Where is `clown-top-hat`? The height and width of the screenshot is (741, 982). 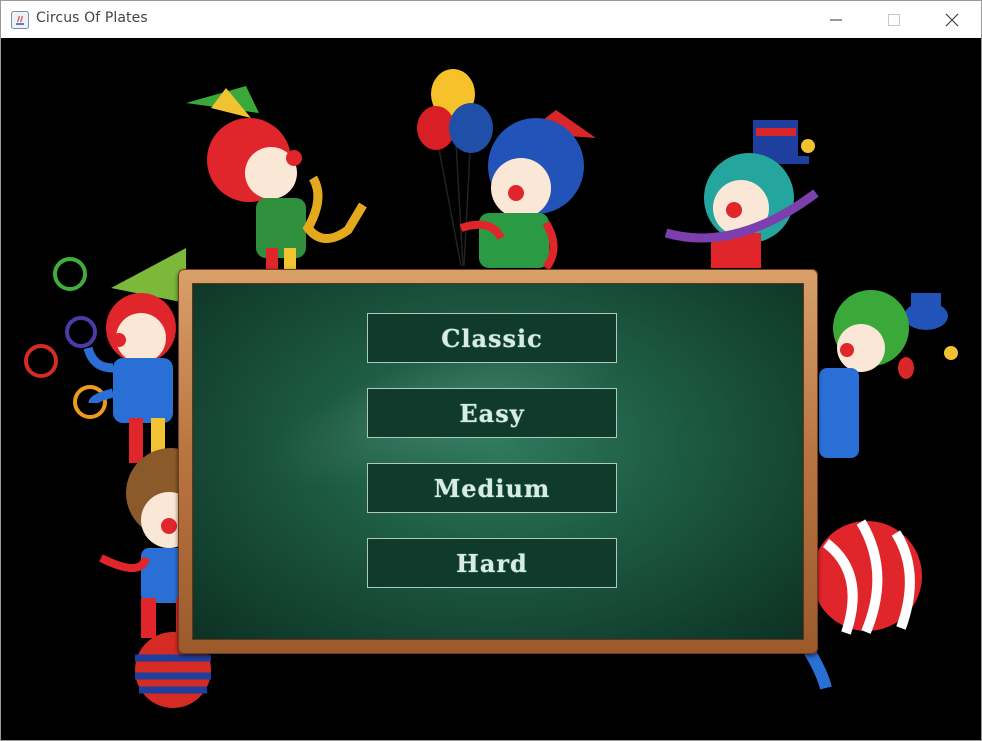 clown-top-hat is located at coordinates (741, 194).